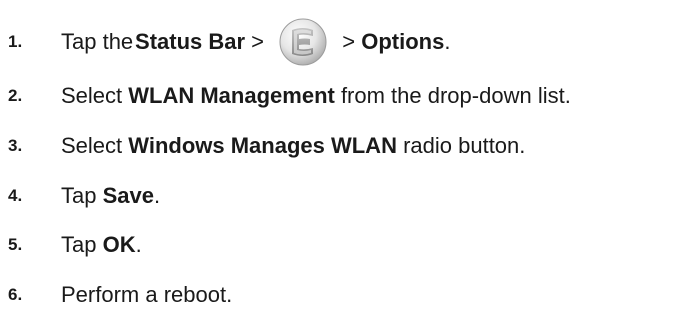 The height and width of the screenshot is (324, 678). What do you see at coordinates (15, 145) in the screenshot?
I see `step-number: 3.` at bounding box center [15, 145].